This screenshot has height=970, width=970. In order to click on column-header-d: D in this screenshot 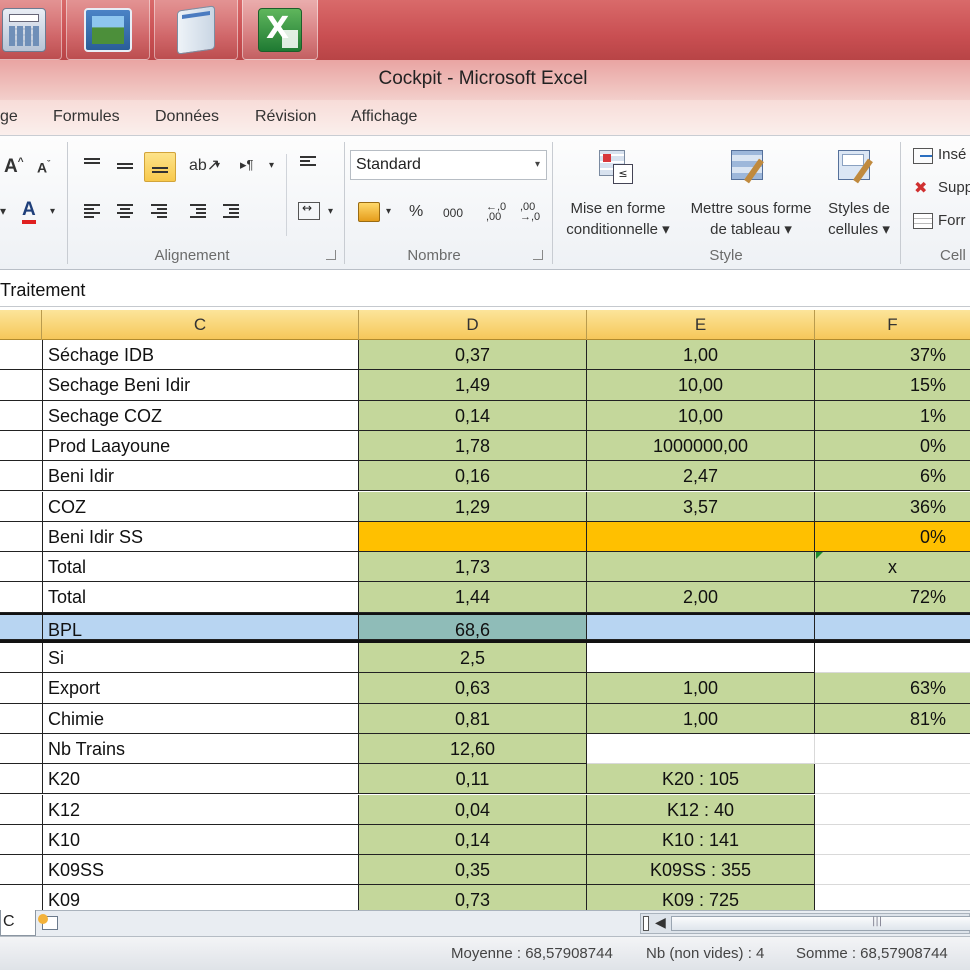, I will do `click(473, 325)`.